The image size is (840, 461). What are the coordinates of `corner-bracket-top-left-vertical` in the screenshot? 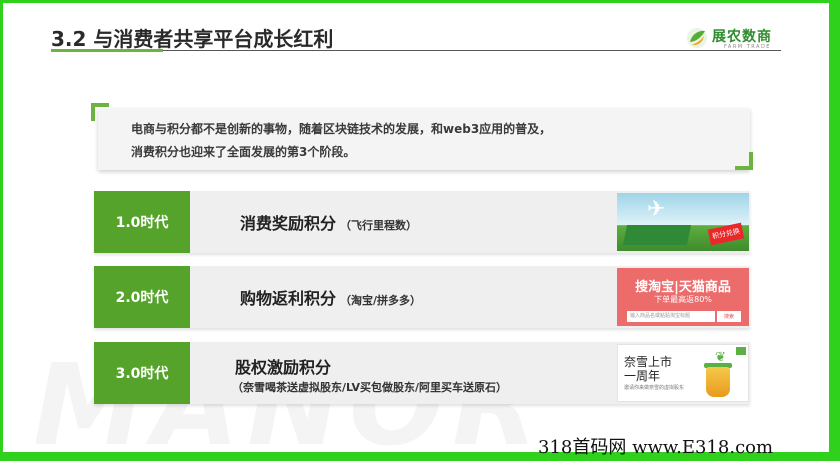 It's located at (93, 112).